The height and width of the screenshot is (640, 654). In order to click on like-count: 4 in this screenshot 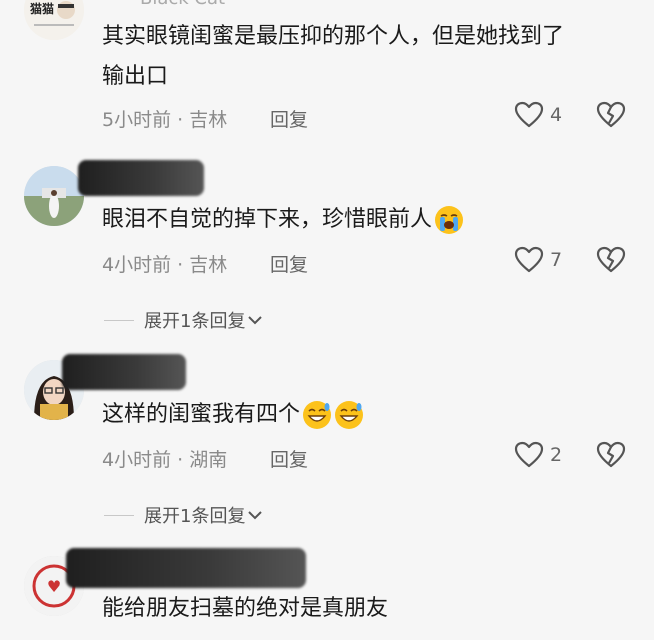, I will do `click(556, 115)`.